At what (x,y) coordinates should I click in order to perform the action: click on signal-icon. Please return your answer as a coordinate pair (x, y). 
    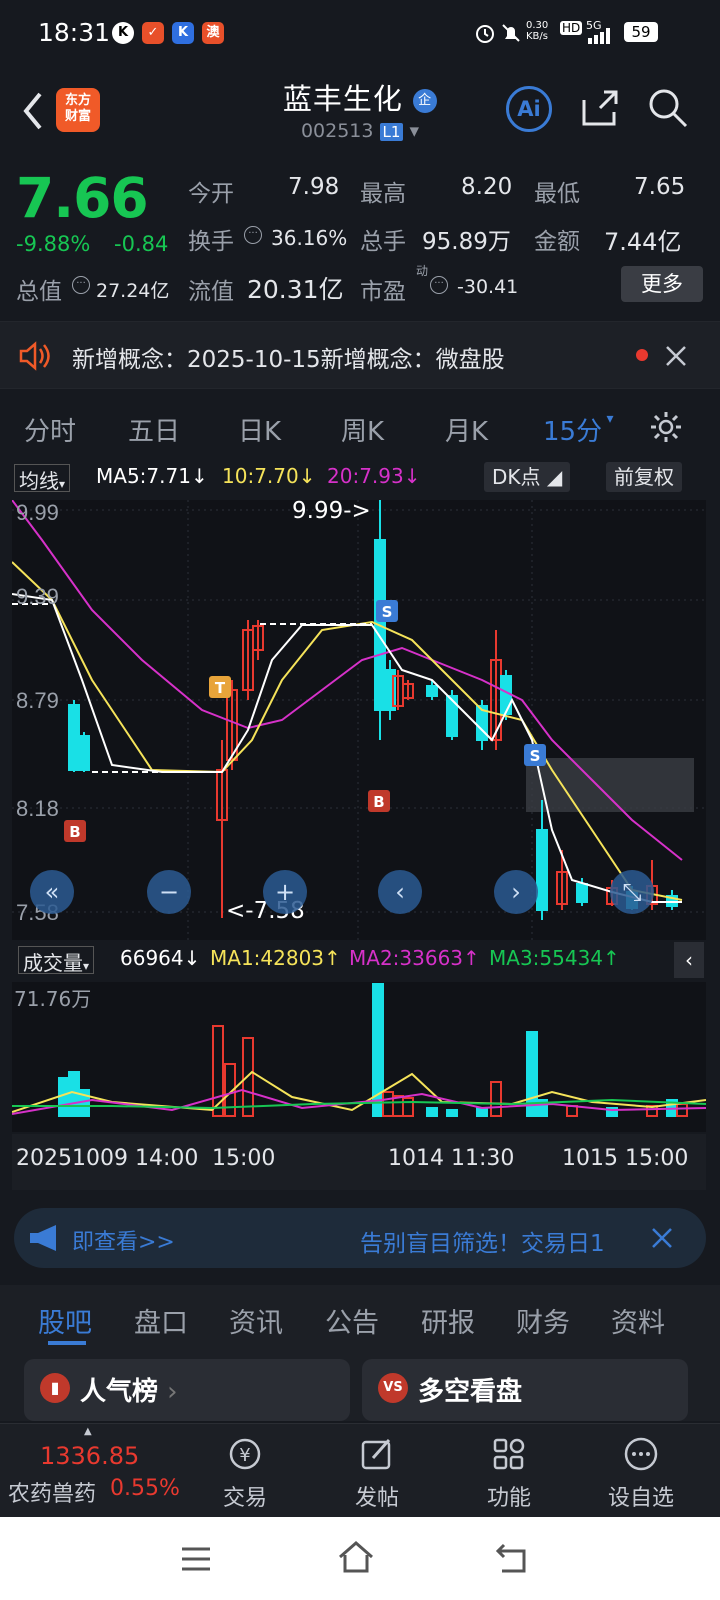
    Looking at the image, I should click on (599, 36).